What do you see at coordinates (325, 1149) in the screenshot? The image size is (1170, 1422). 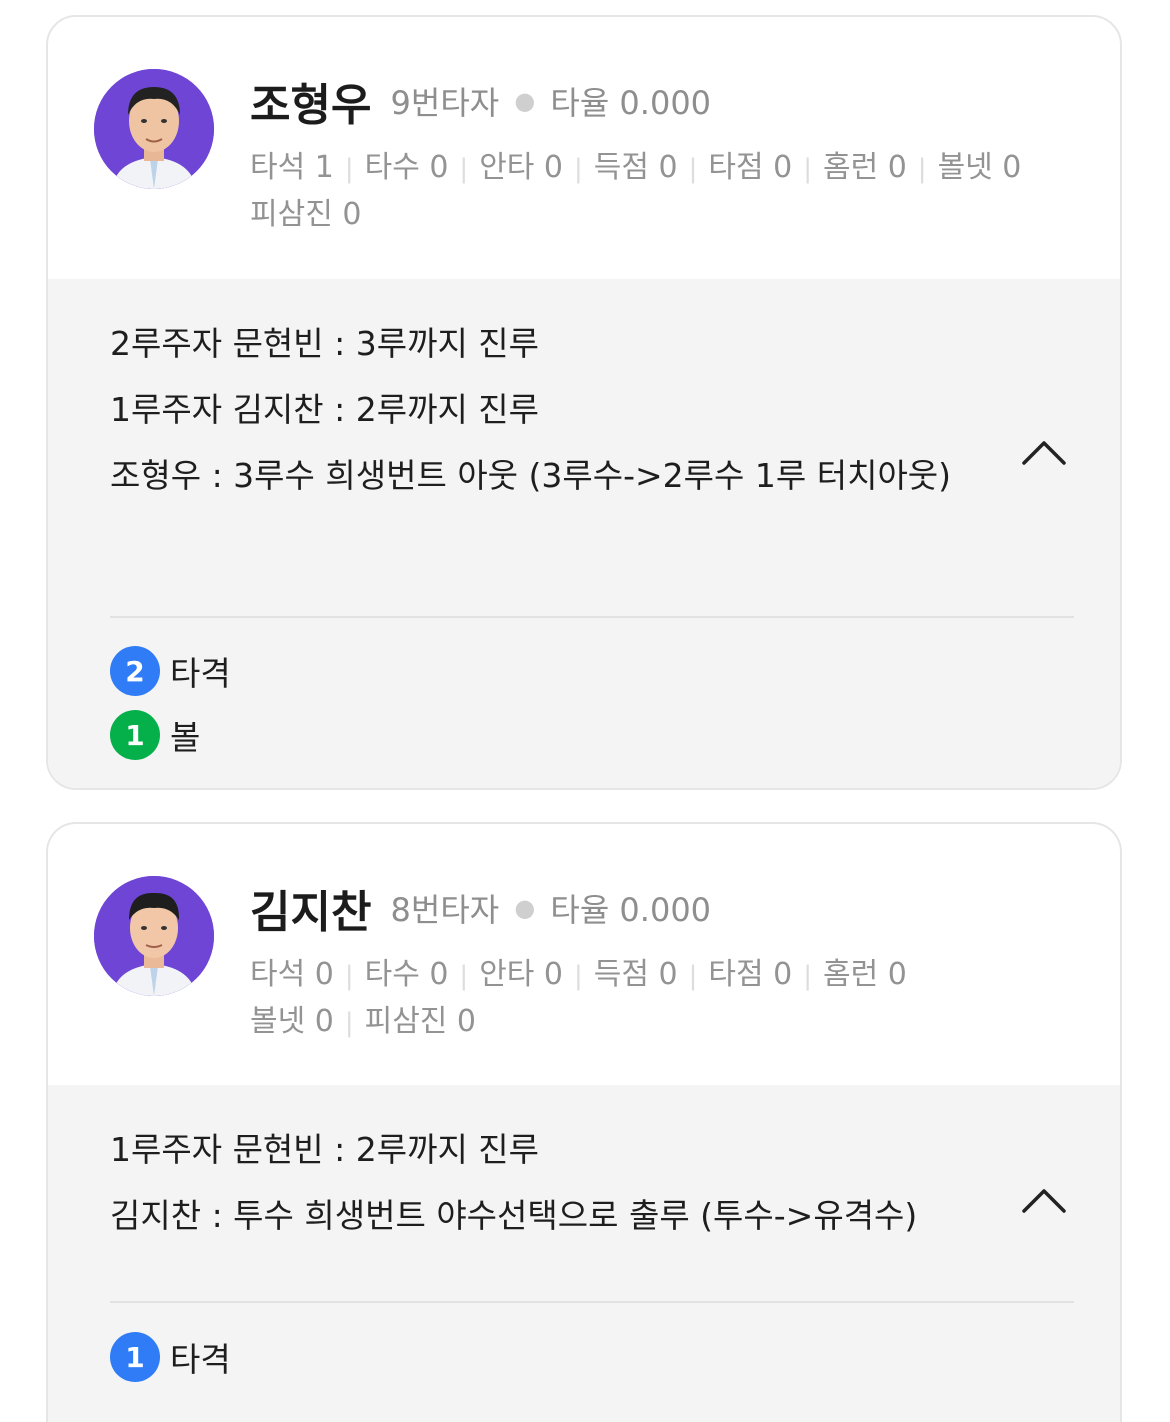 I see `event-item: 1루주자 문현빈 : 2루까지 진루` at bounding box center [325, 1149].